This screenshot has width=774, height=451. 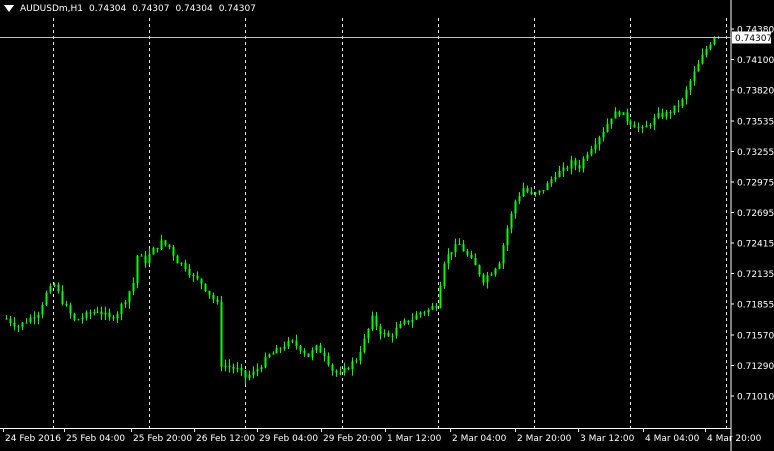 I want to click on x-tick-label: 25 Feb 20:00, so click(x=162, y=439).